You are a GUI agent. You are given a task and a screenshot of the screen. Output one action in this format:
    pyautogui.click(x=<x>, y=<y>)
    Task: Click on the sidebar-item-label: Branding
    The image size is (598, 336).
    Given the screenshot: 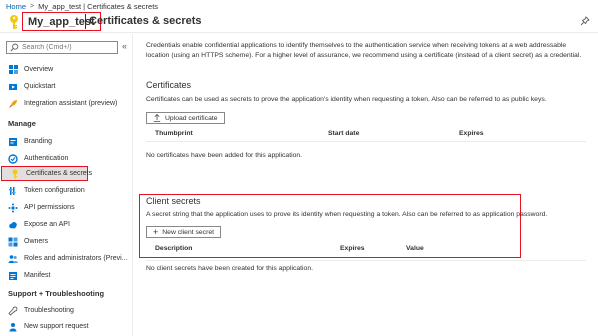 What is the action you would take?
    pyautogui.click(x=38, y=141)
    